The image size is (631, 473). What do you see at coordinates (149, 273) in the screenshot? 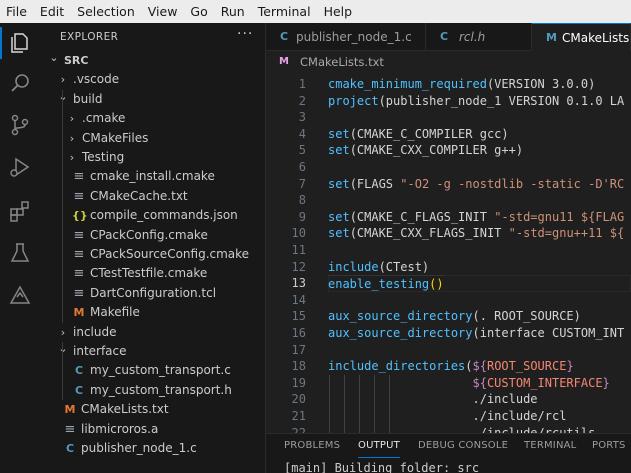
I see `tree-item-label: CTestTestfile.cmake` at bounding box center [149, 273].